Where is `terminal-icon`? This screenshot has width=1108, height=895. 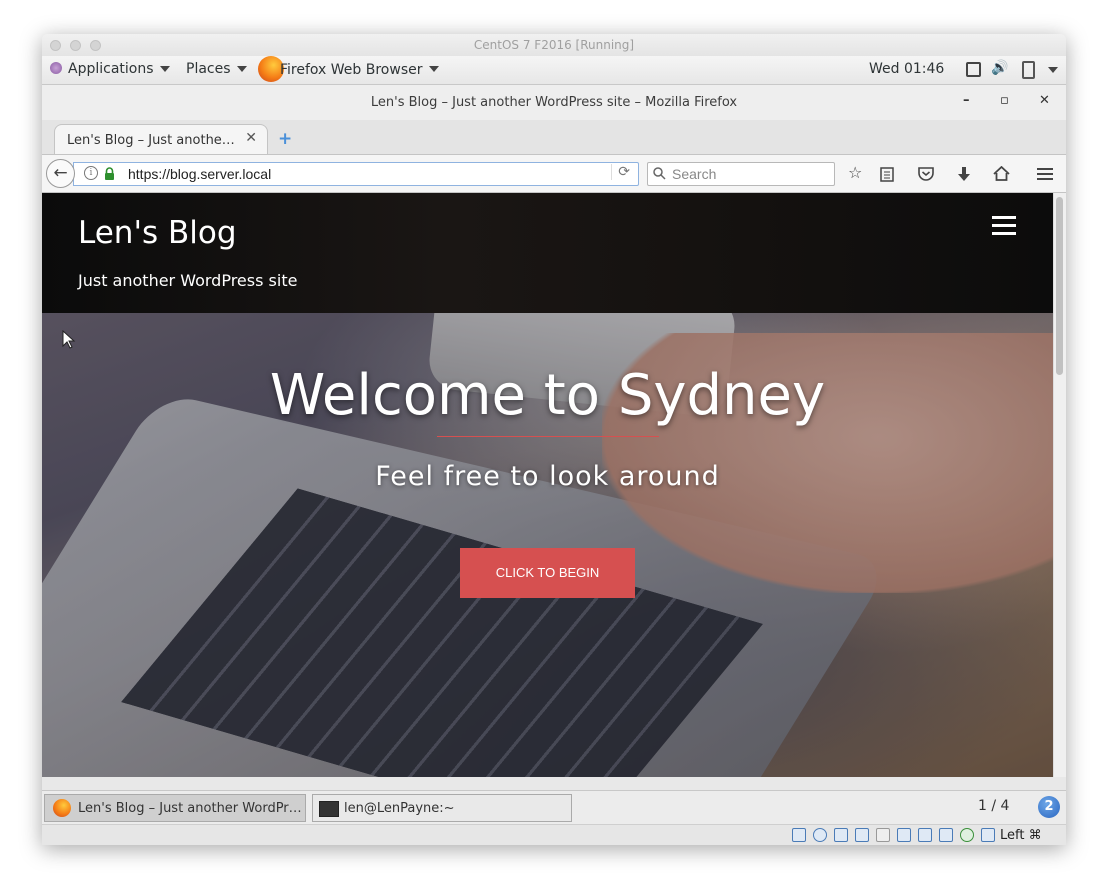 terminal-icon is located at coordinates (329, 809).